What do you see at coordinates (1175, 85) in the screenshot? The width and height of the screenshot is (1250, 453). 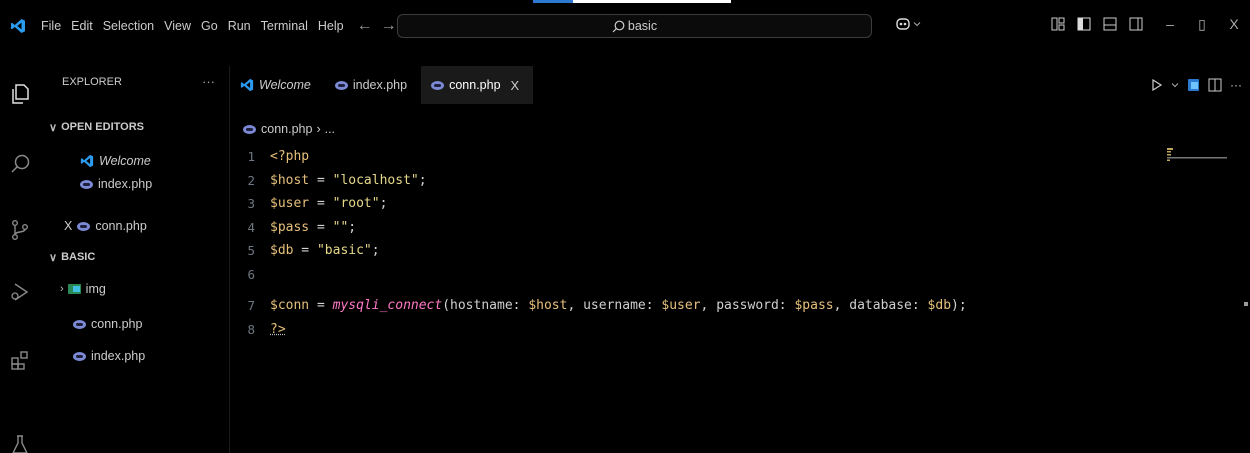 I see `chevron-down-icon` at bounding box center [1175, 85].